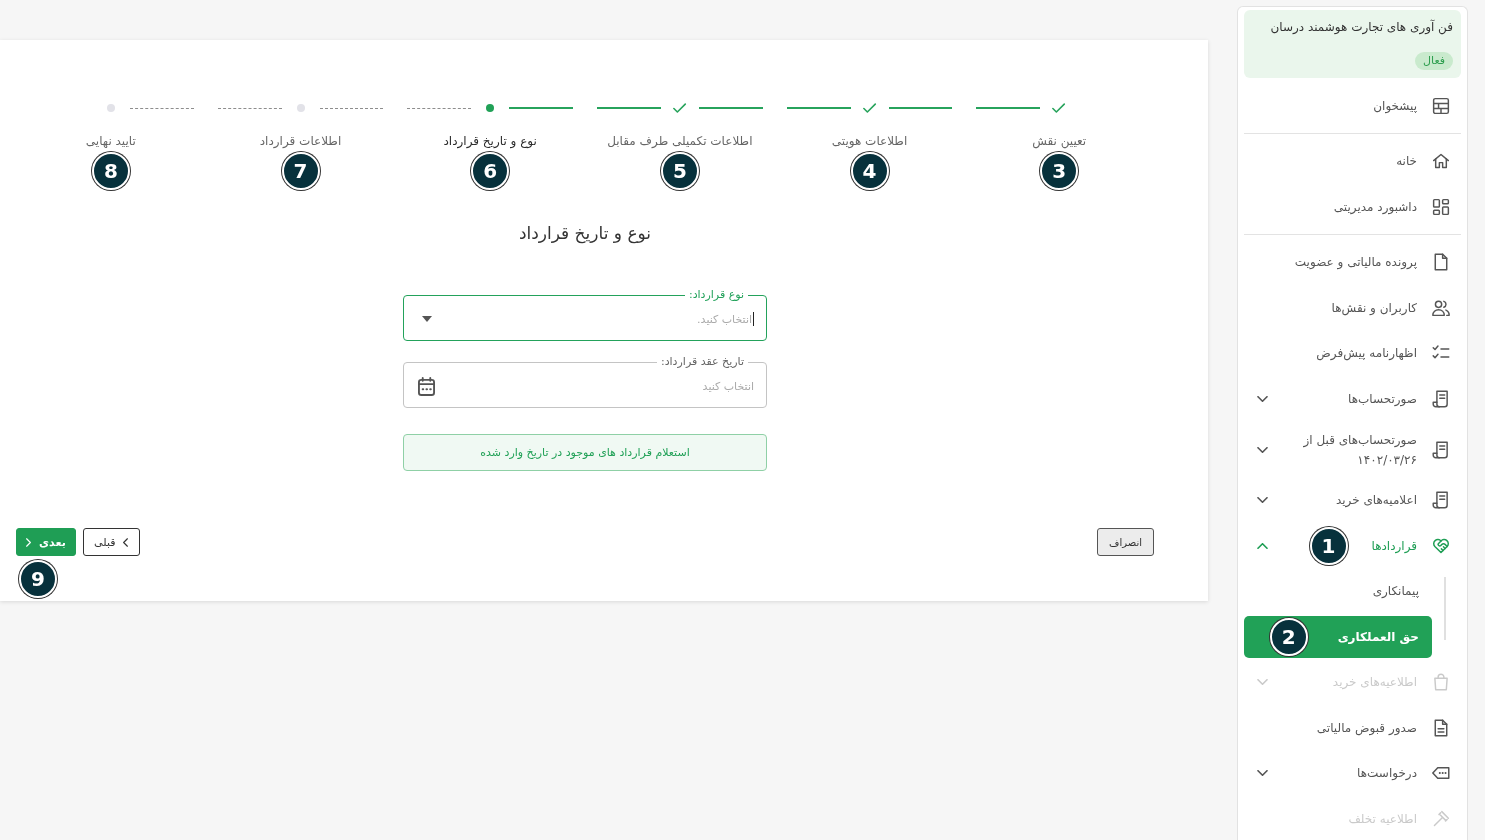 Image resolution: width=1485 pixels, height=840 pixels. I want to click on sidebar-subitem: پیمانکاری, so click(1338, 591).